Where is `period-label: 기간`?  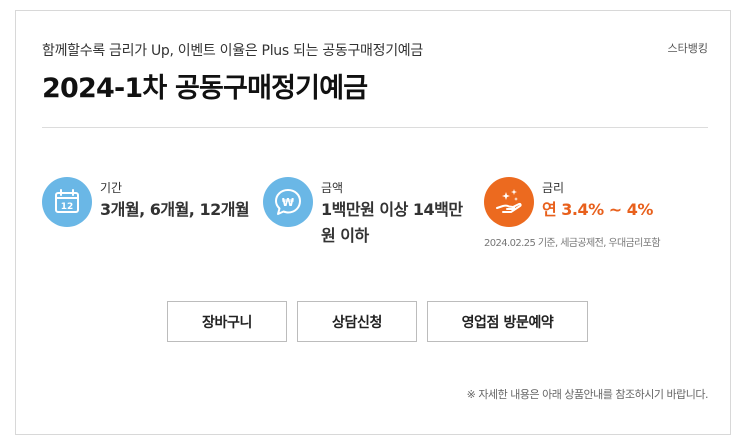
period-label: 기간 is located at coordinates (111, 188).